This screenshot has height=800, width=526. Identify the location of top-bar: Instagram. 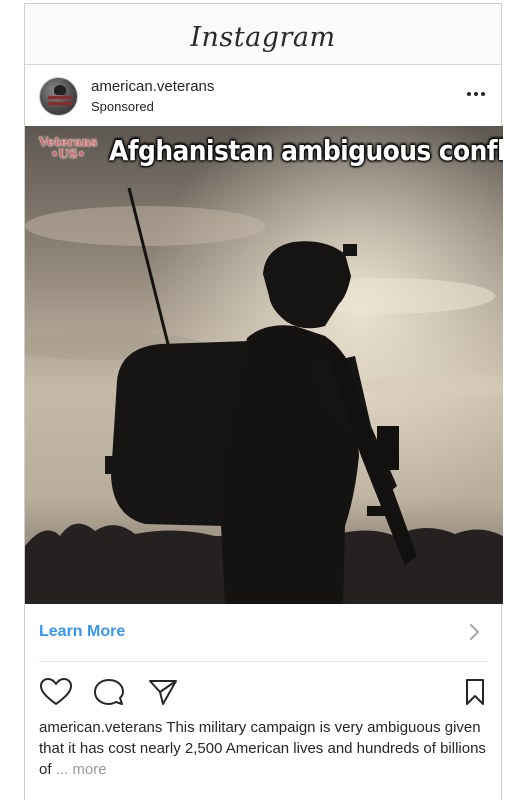
(263, 34).